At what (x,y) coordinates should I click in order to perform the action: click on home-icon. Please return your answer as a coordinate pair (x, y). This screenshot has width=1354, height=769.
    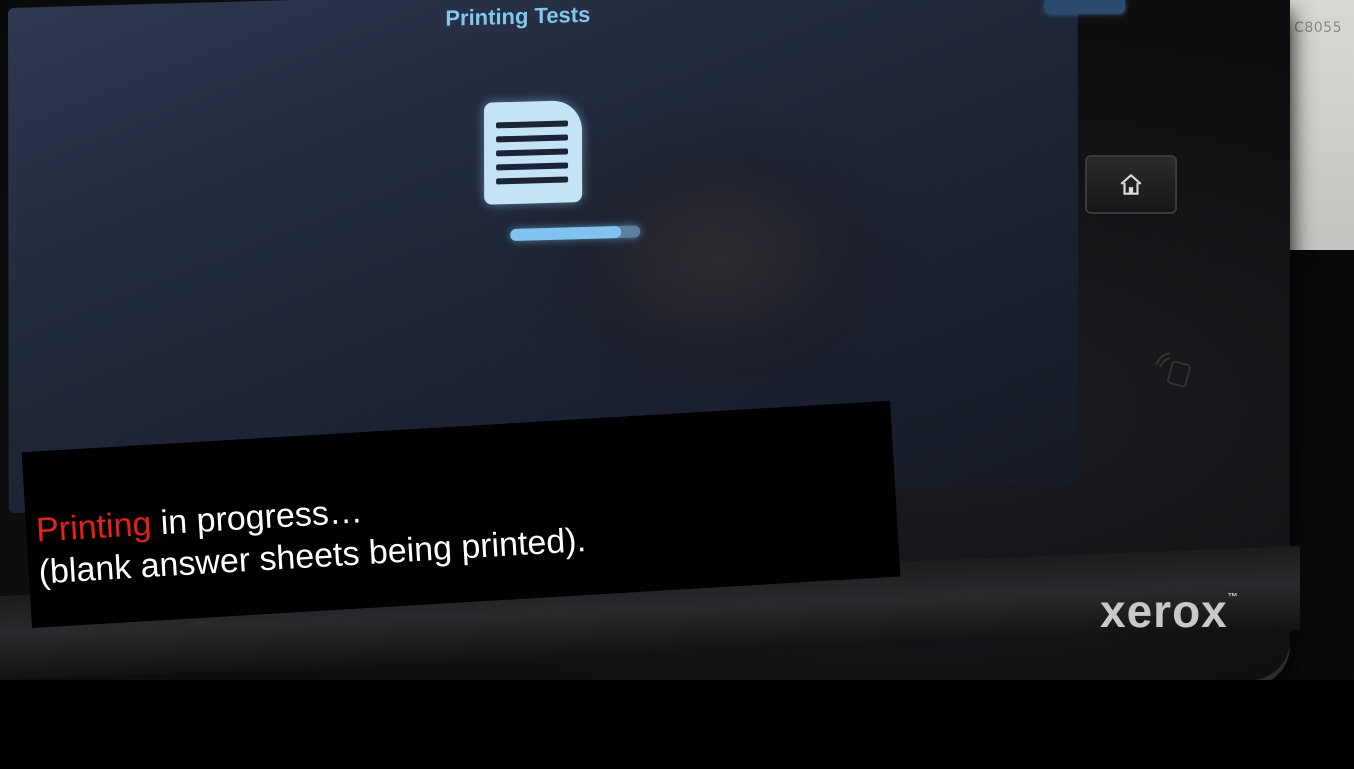
    Looking at the image, I should click on (1131, 184).